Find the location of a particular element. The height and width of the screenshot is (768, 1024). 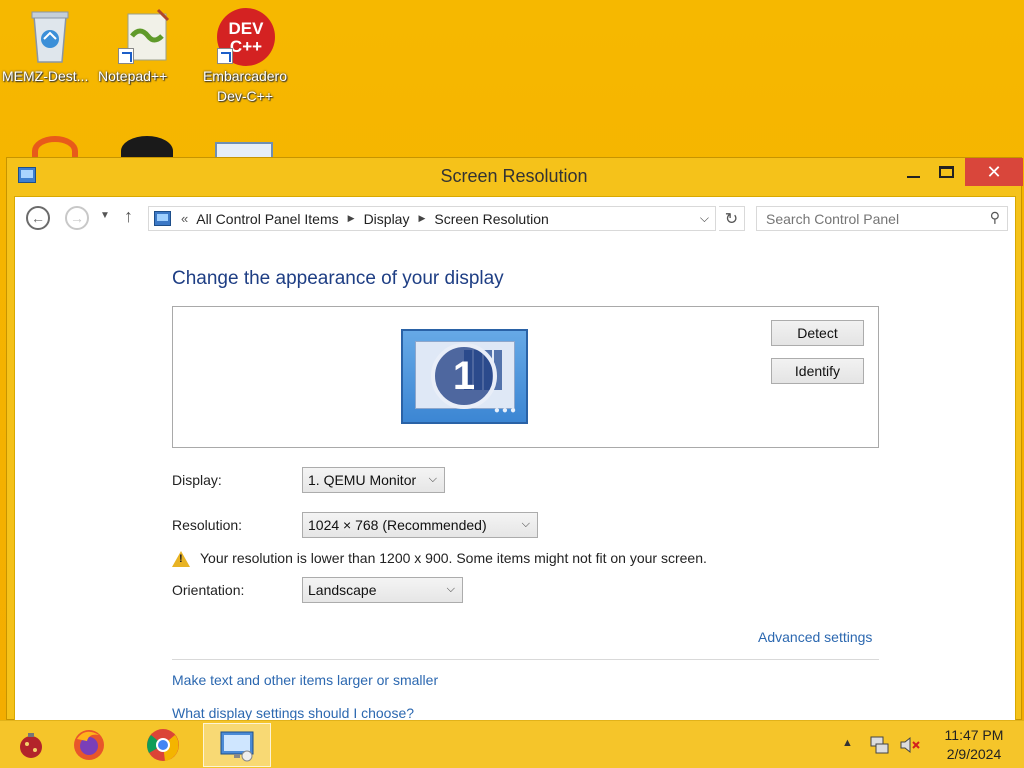

monitor-dots-icon: ●●● is located at coordinates (505, 410).